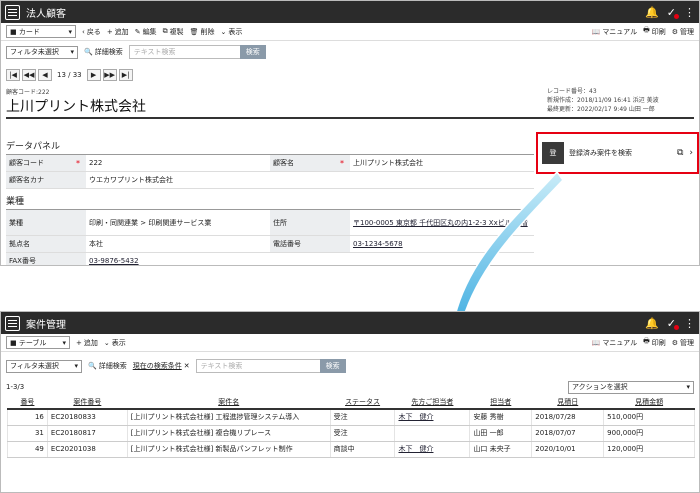 Image resolution: width=700 pixels, height=493 pixels. I want to click on pencil-icon: ✎, so click(137, 31).